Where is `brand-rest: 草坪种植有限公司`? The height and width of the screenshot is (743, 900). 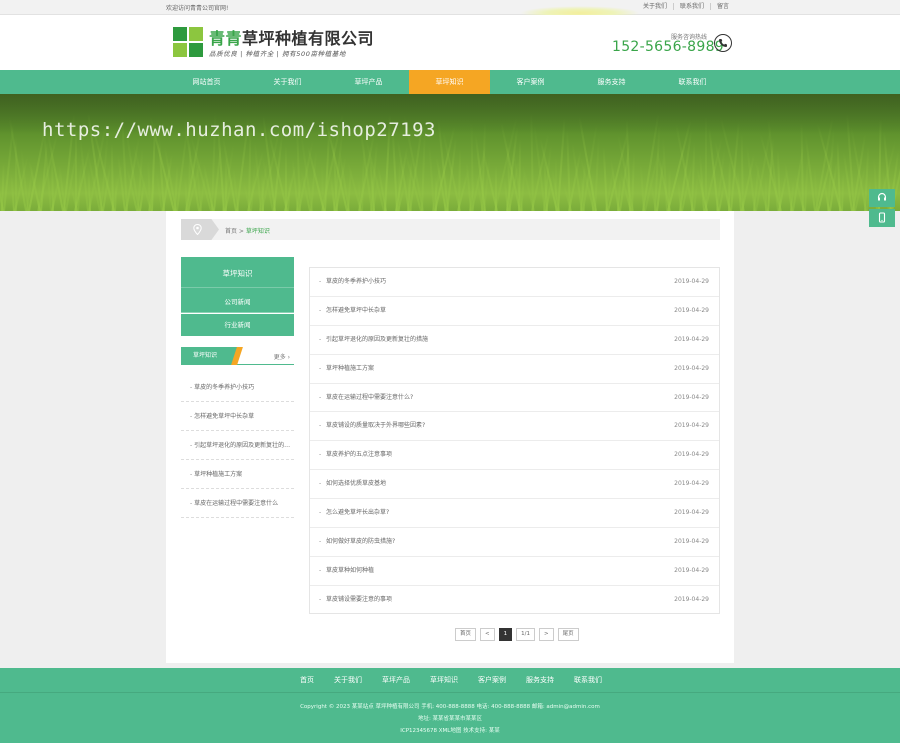 brand-rest: 草坪种植有限公司 is located at coordinates (308, 38).